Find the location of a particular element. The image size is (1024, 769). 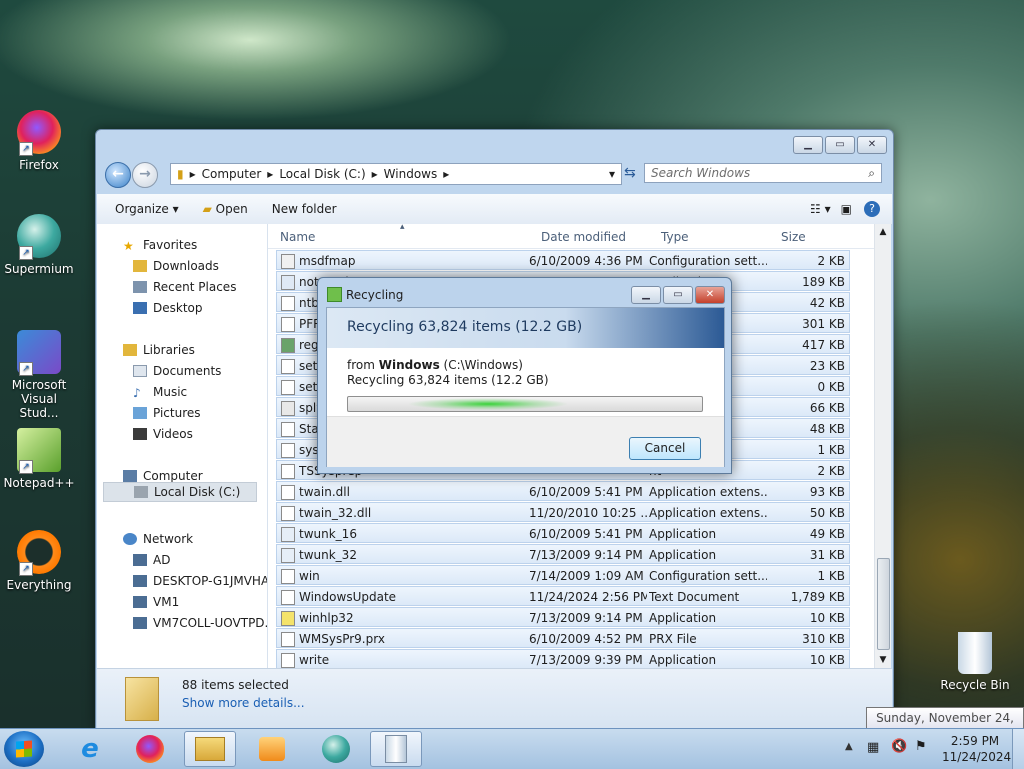

desktop-icon-firefox: ↗ Firefox is located at coordinates (39, 141).